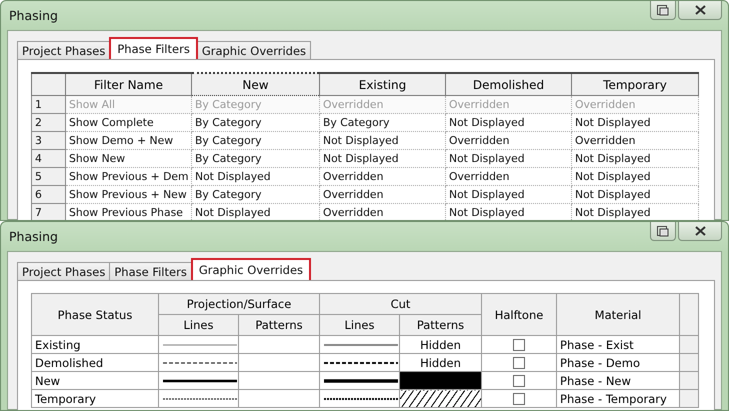 The image size is (729, 411). I want to click on row-number: 5, so click(49, 177).